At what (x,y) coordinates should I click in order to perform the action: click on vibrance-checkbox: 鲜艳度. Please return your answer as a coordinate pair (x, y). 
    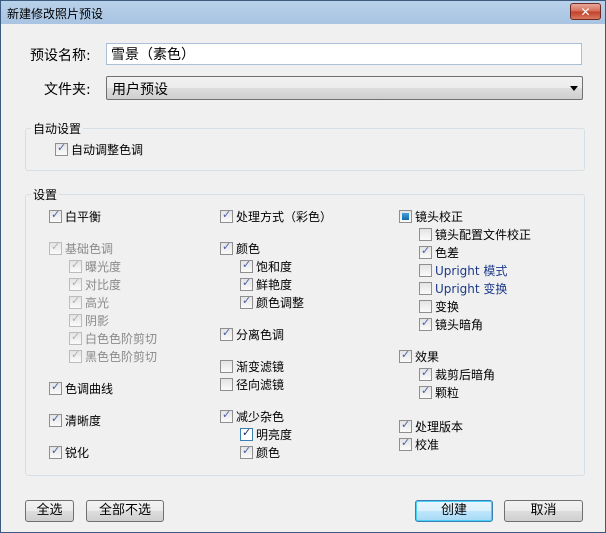
    Looking at the image, I should click on (266, 284).